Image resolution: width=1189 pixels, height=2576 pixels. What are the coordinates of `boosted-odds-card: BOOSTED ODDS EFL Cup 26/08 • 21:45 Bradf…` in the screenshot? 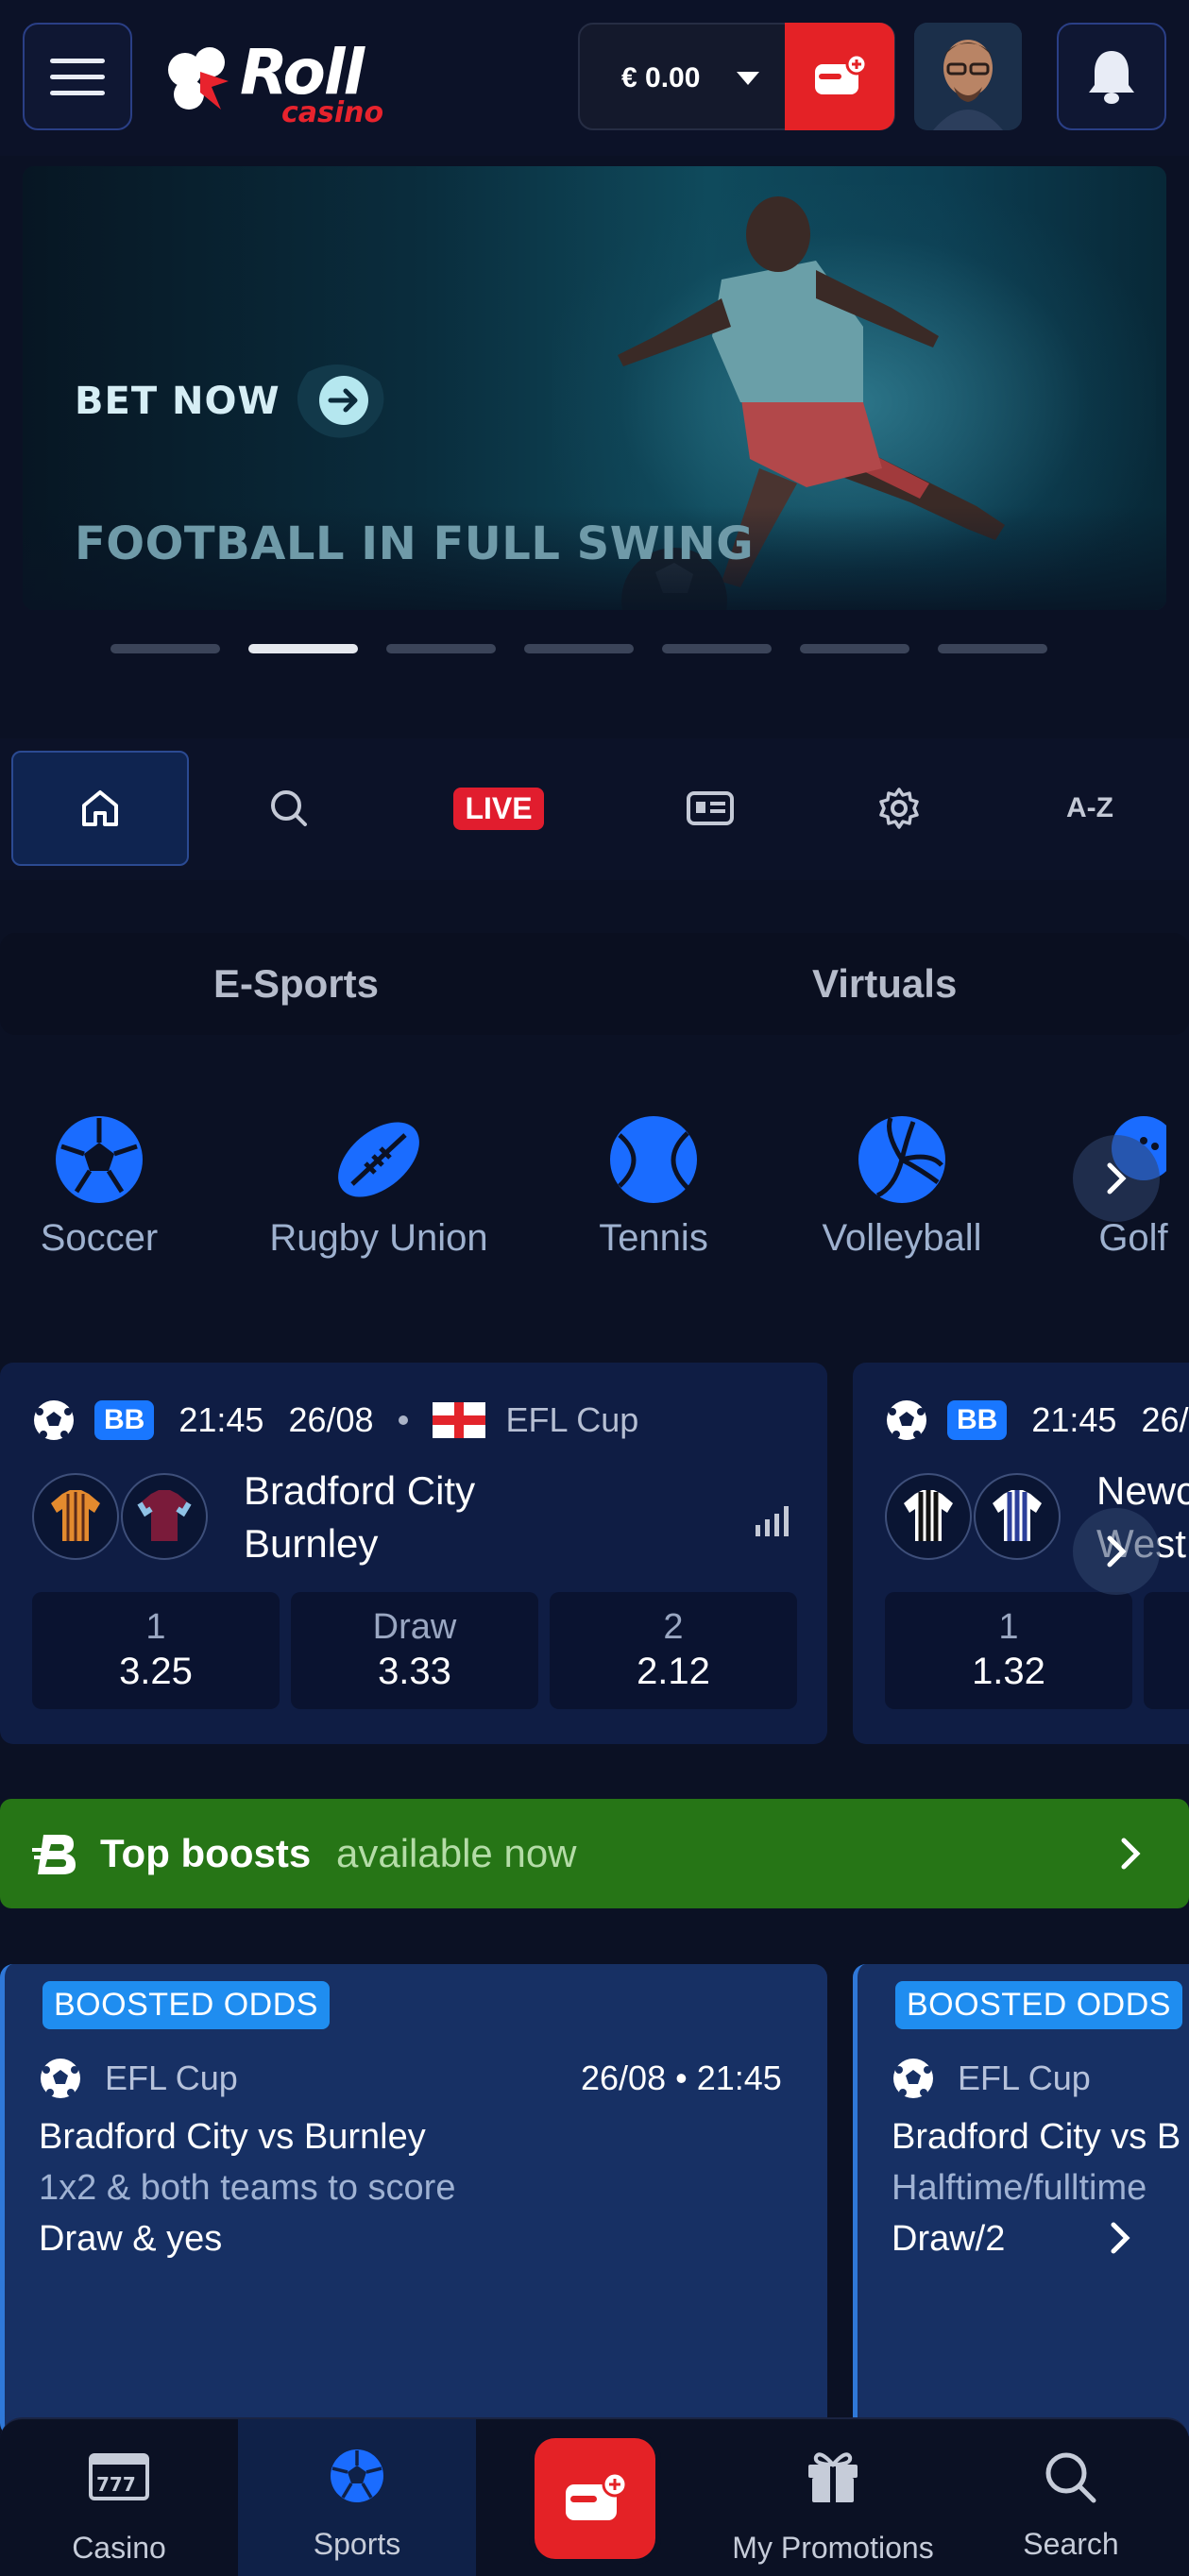 It's located at (414, 2200).